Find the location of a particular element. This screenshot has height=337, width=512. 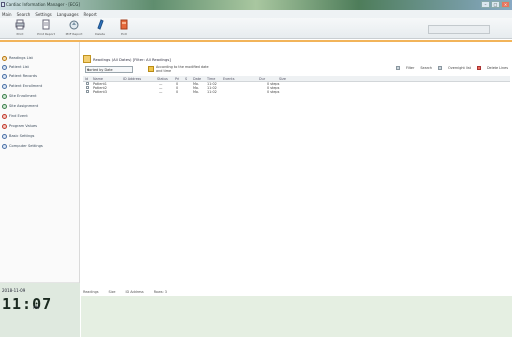

table-row: Patient3 — 0 Mo. 11:02 0 steps is located at coordinates (296, 92).